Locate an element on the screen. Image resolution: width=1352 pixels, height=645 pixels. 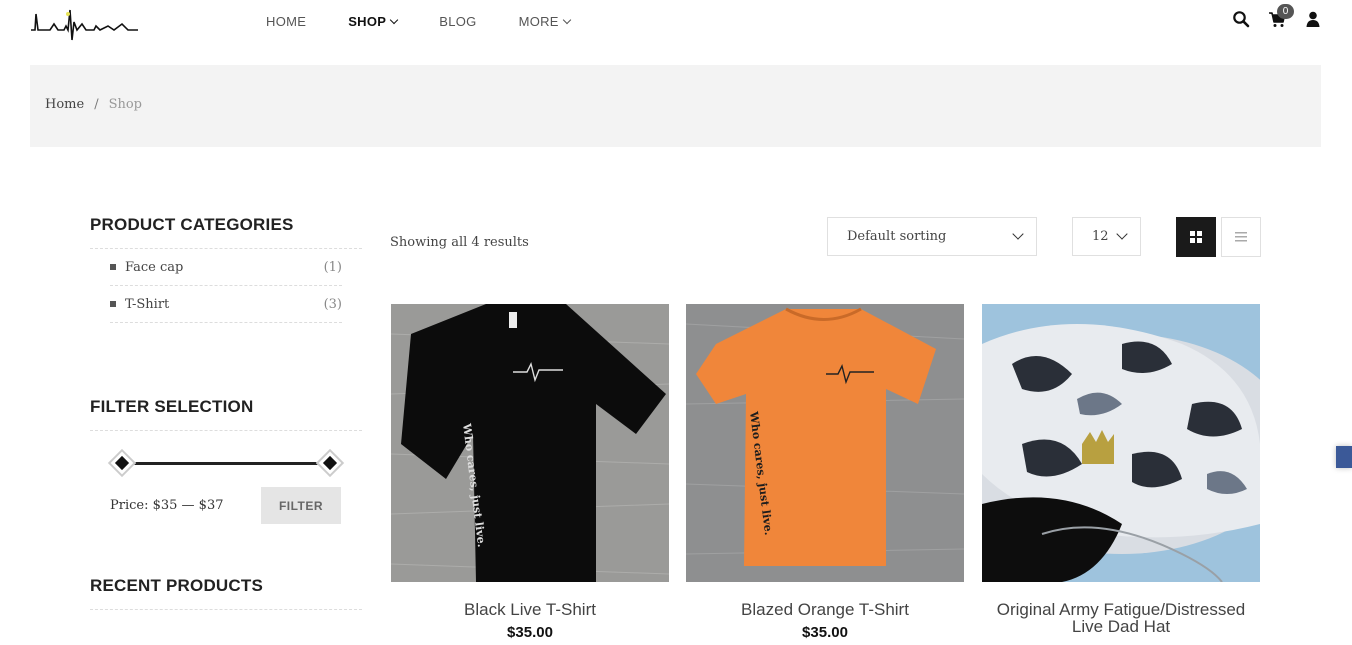
page-title-band: Home / Shop is located at coordinates (675, 106).